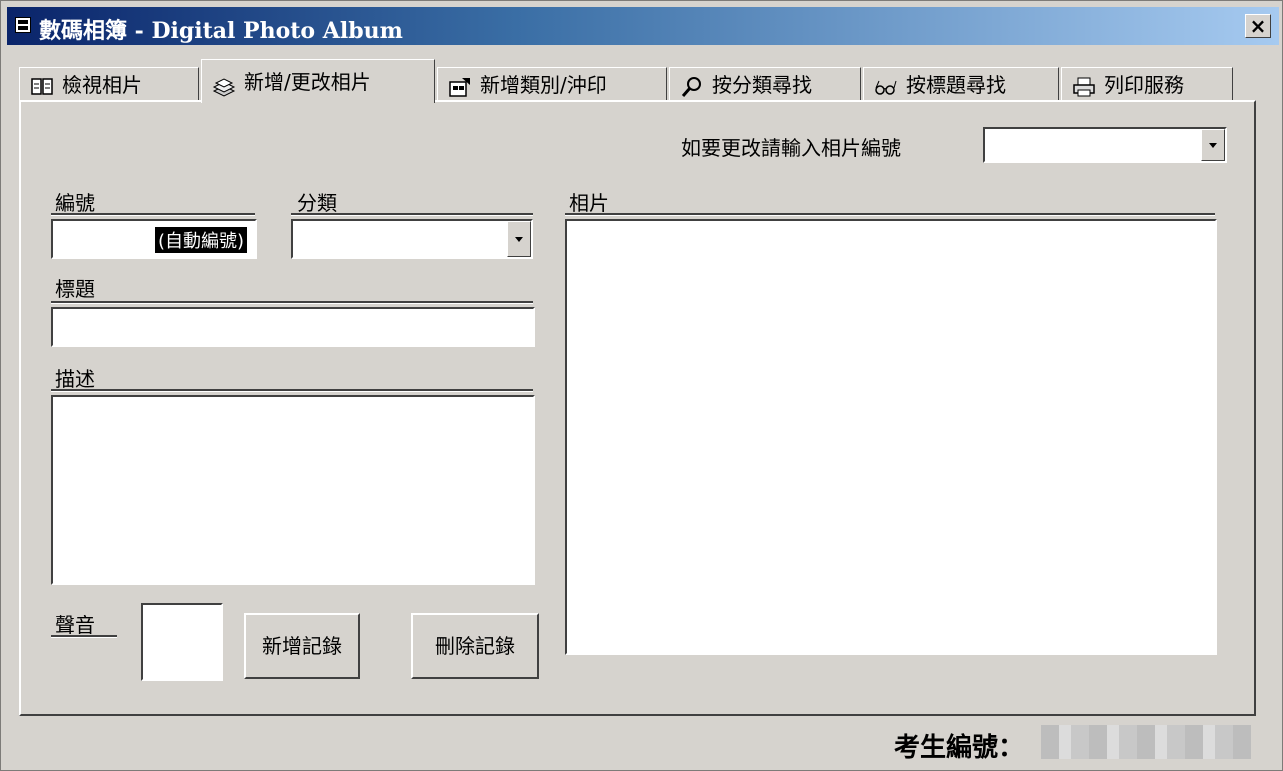 The height and width of the screenshot is (771, 1283). What do you see at coordinates (1144, 84) in the screenshot?
I see `tab-label: 列印服務` at bounding box center [1144, 84].